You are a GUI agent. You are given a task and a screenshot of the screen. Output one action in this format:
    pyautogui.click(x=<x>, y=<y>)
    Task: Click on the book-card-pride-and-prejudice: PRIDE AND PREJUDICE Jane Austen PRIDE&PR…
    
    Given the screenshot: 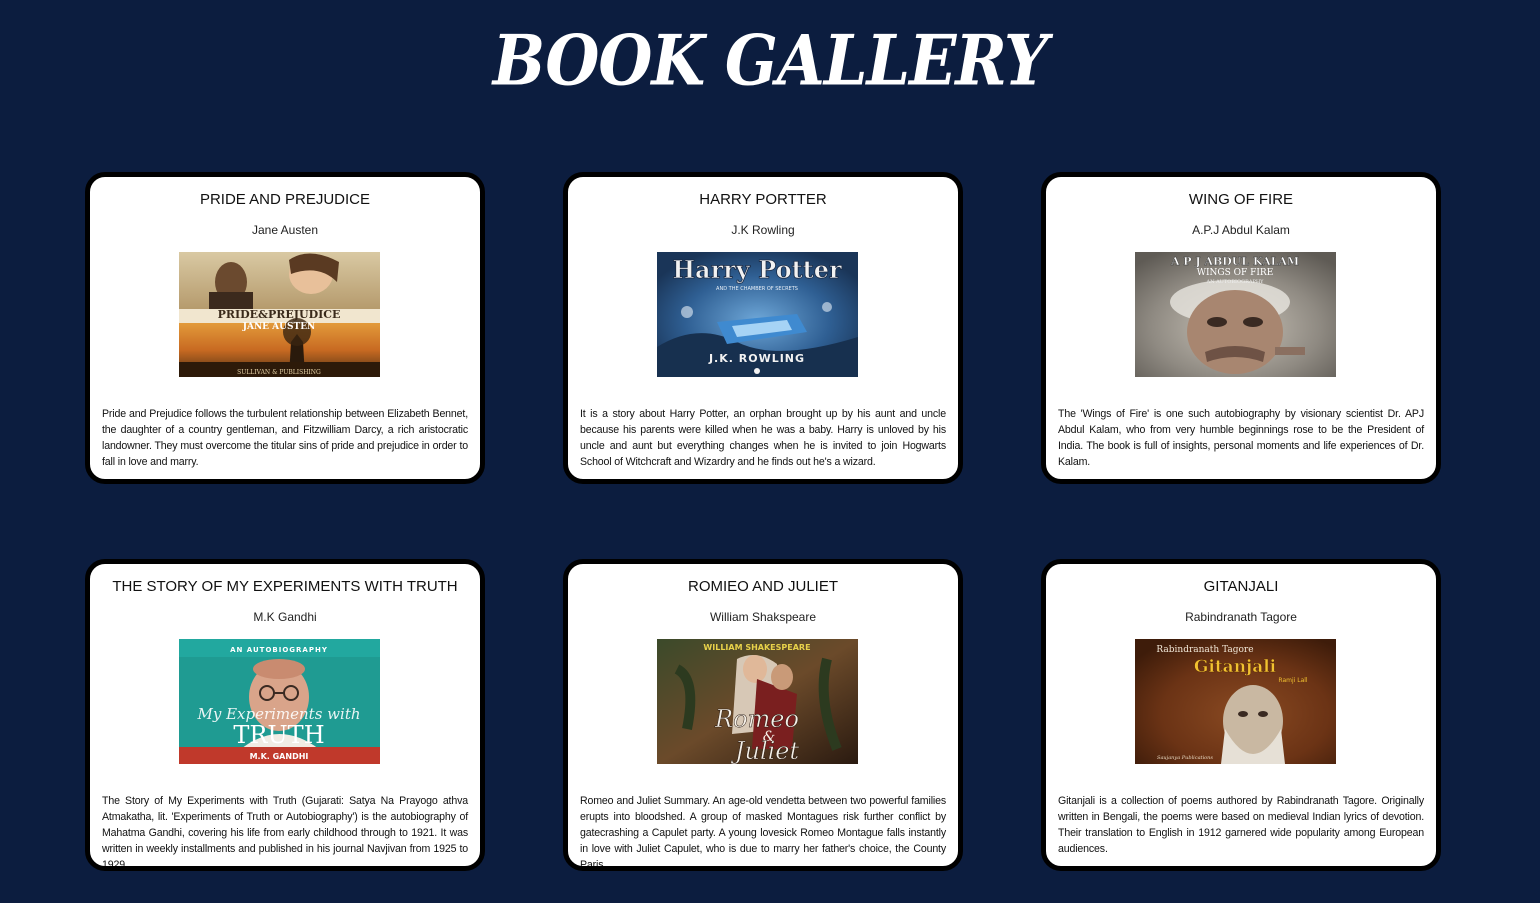 What is the action you would take?
    pyautogui.click(x=285, y=328)
    